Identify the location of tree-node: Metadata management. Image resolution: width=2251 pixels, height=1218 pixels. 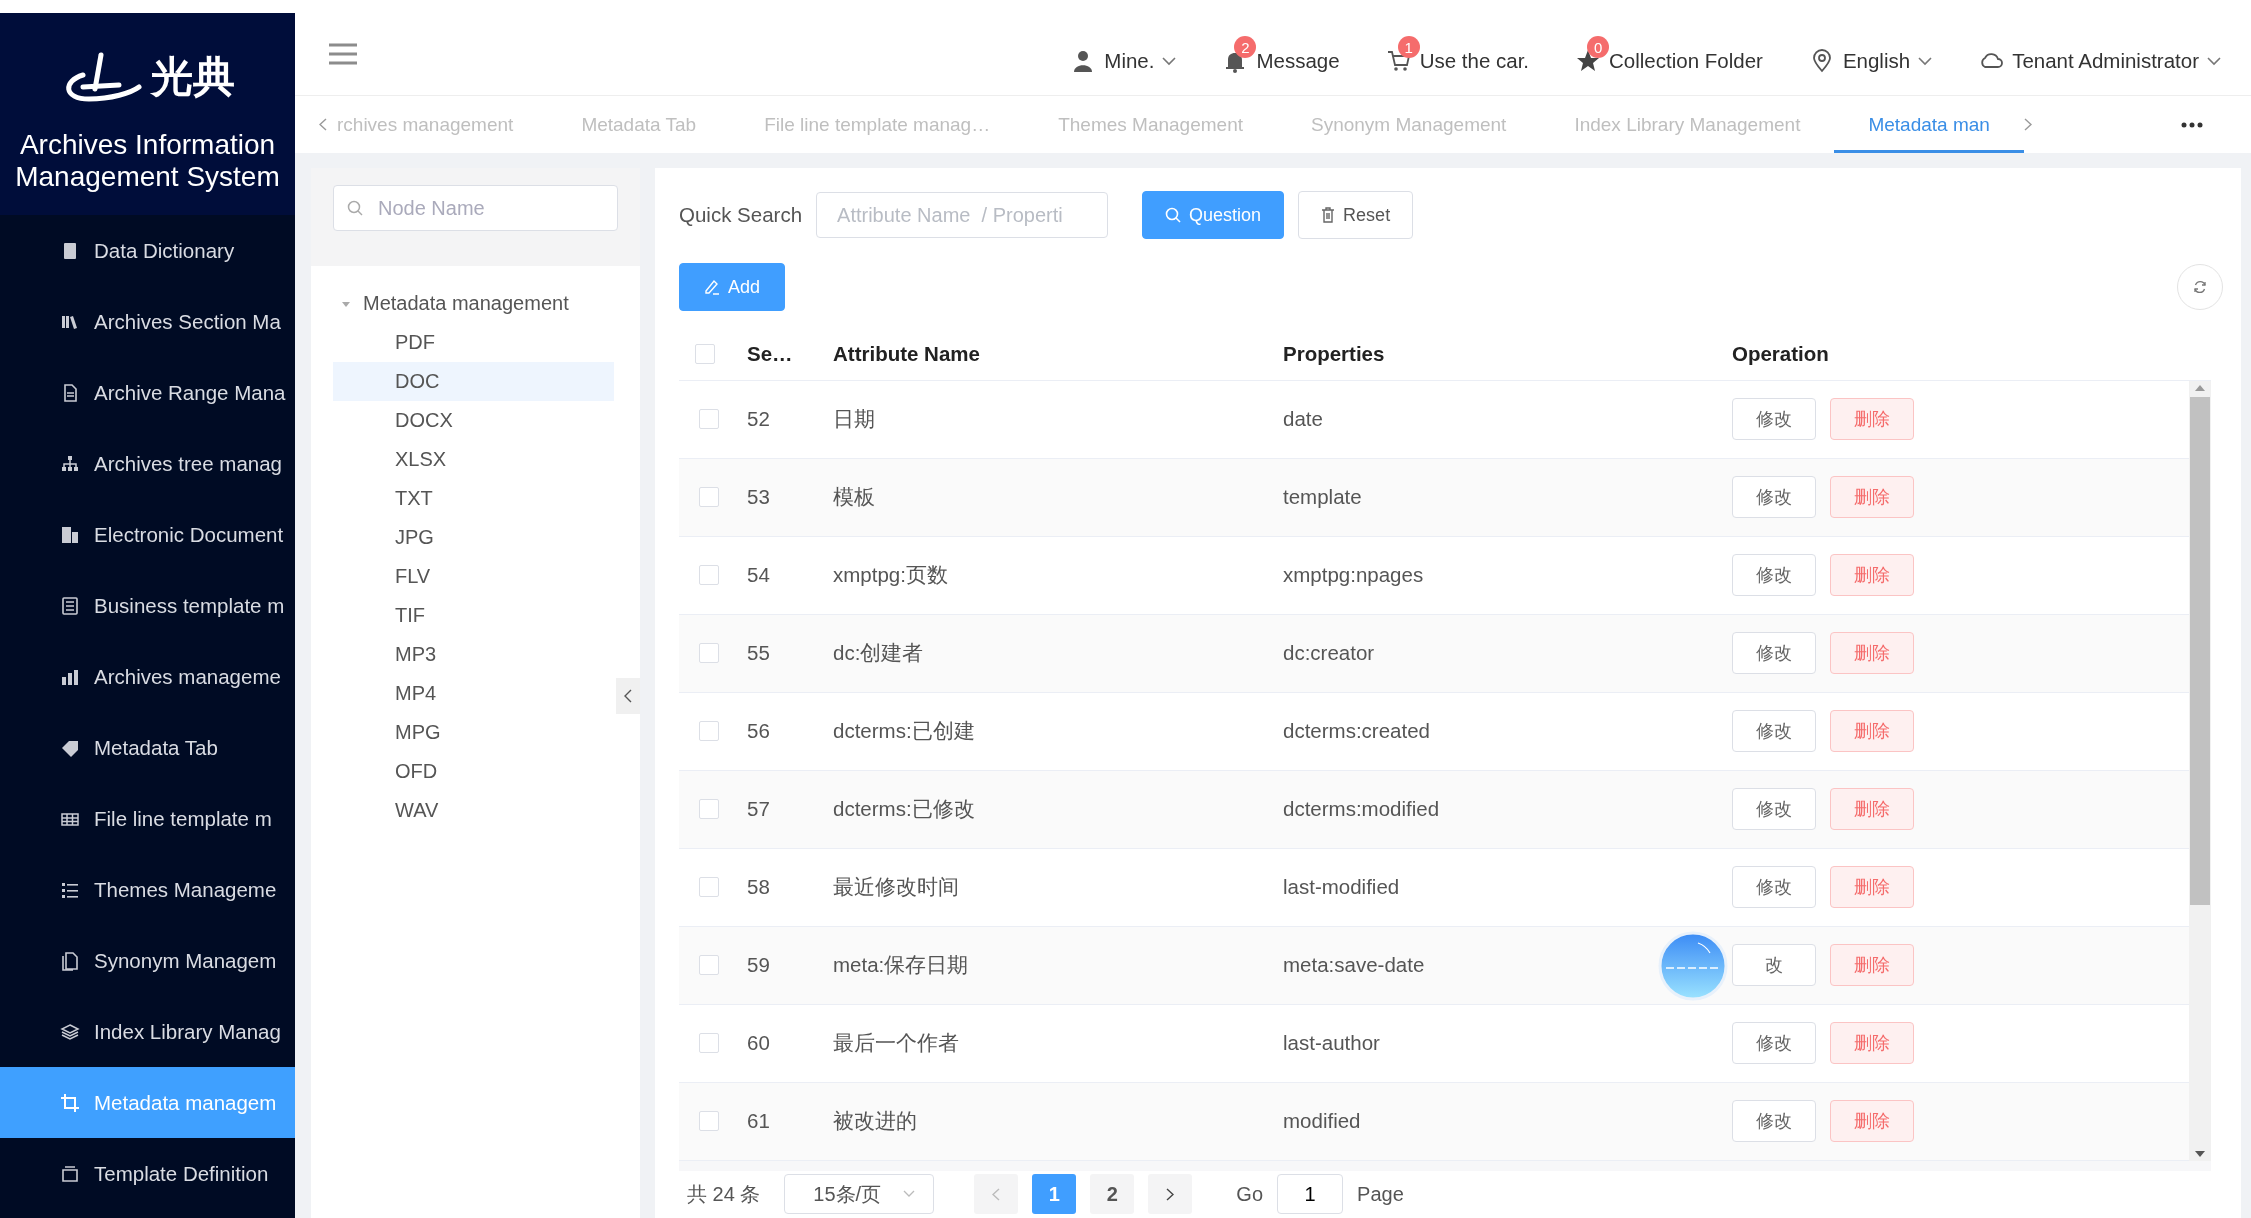
(473, 303).